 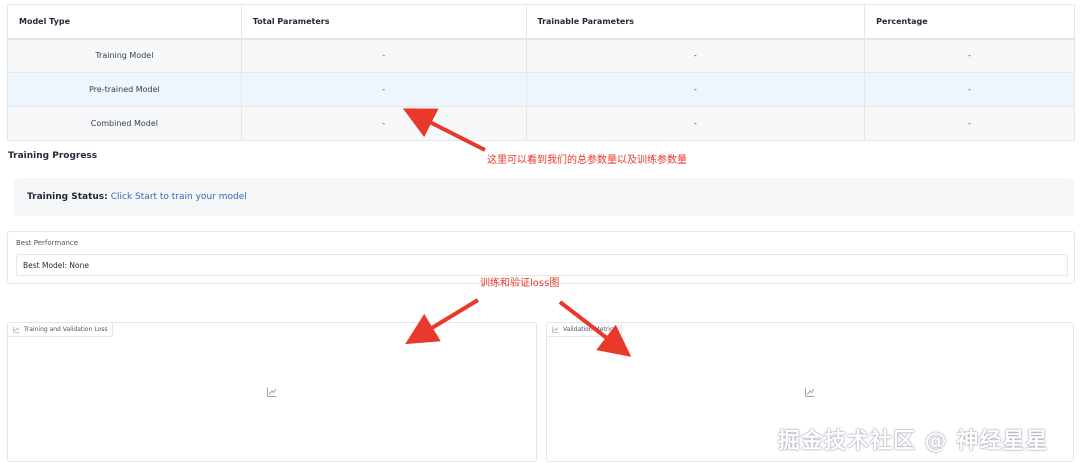 I want to click on training-validation-loss-plot: Training and Validation Loss, so click(x=272, y=392).